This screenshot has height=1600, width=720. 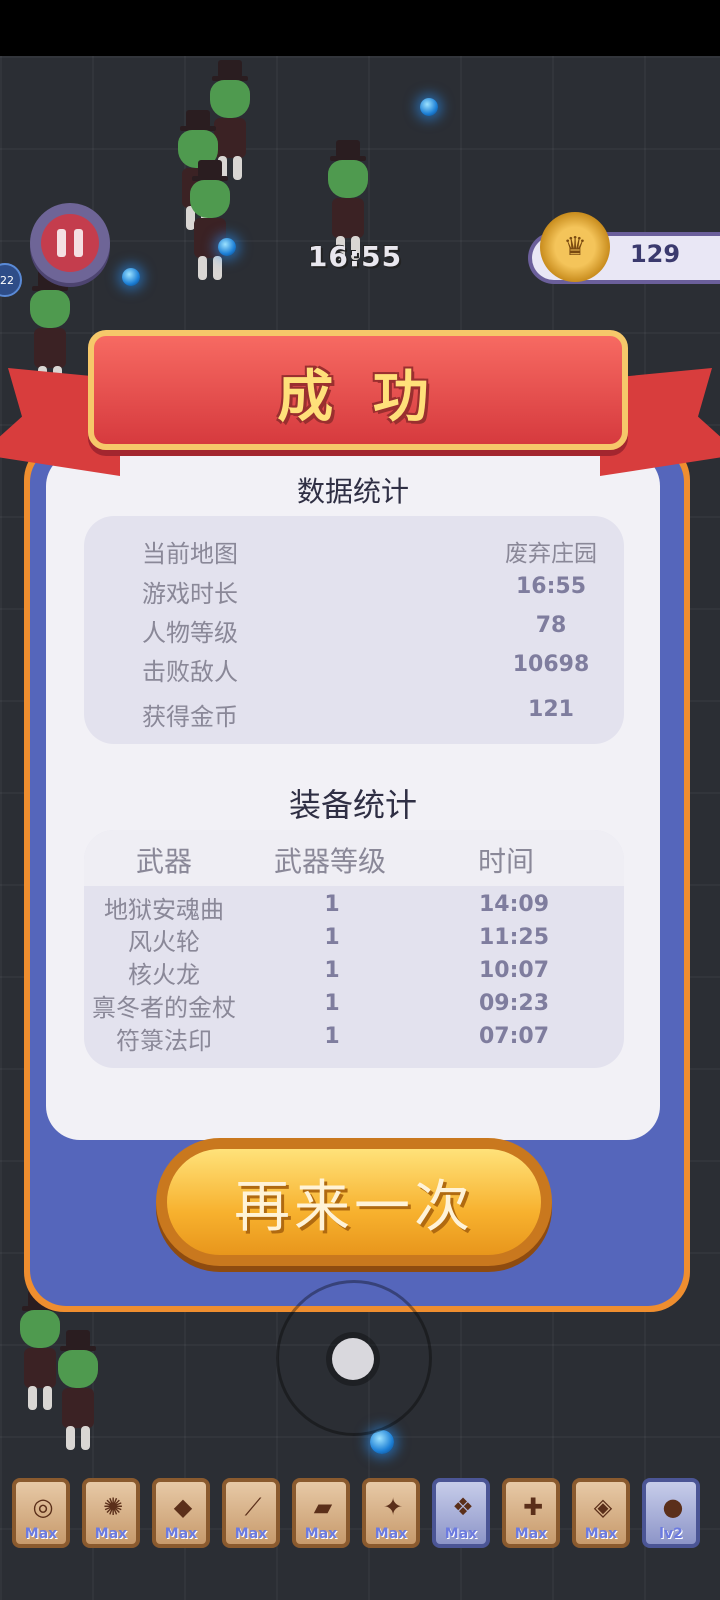 What do you see at coordinates (253, 1507) in the screenshot?
I see `staff-icon: ⟋` at bounding box center [253, 1507].